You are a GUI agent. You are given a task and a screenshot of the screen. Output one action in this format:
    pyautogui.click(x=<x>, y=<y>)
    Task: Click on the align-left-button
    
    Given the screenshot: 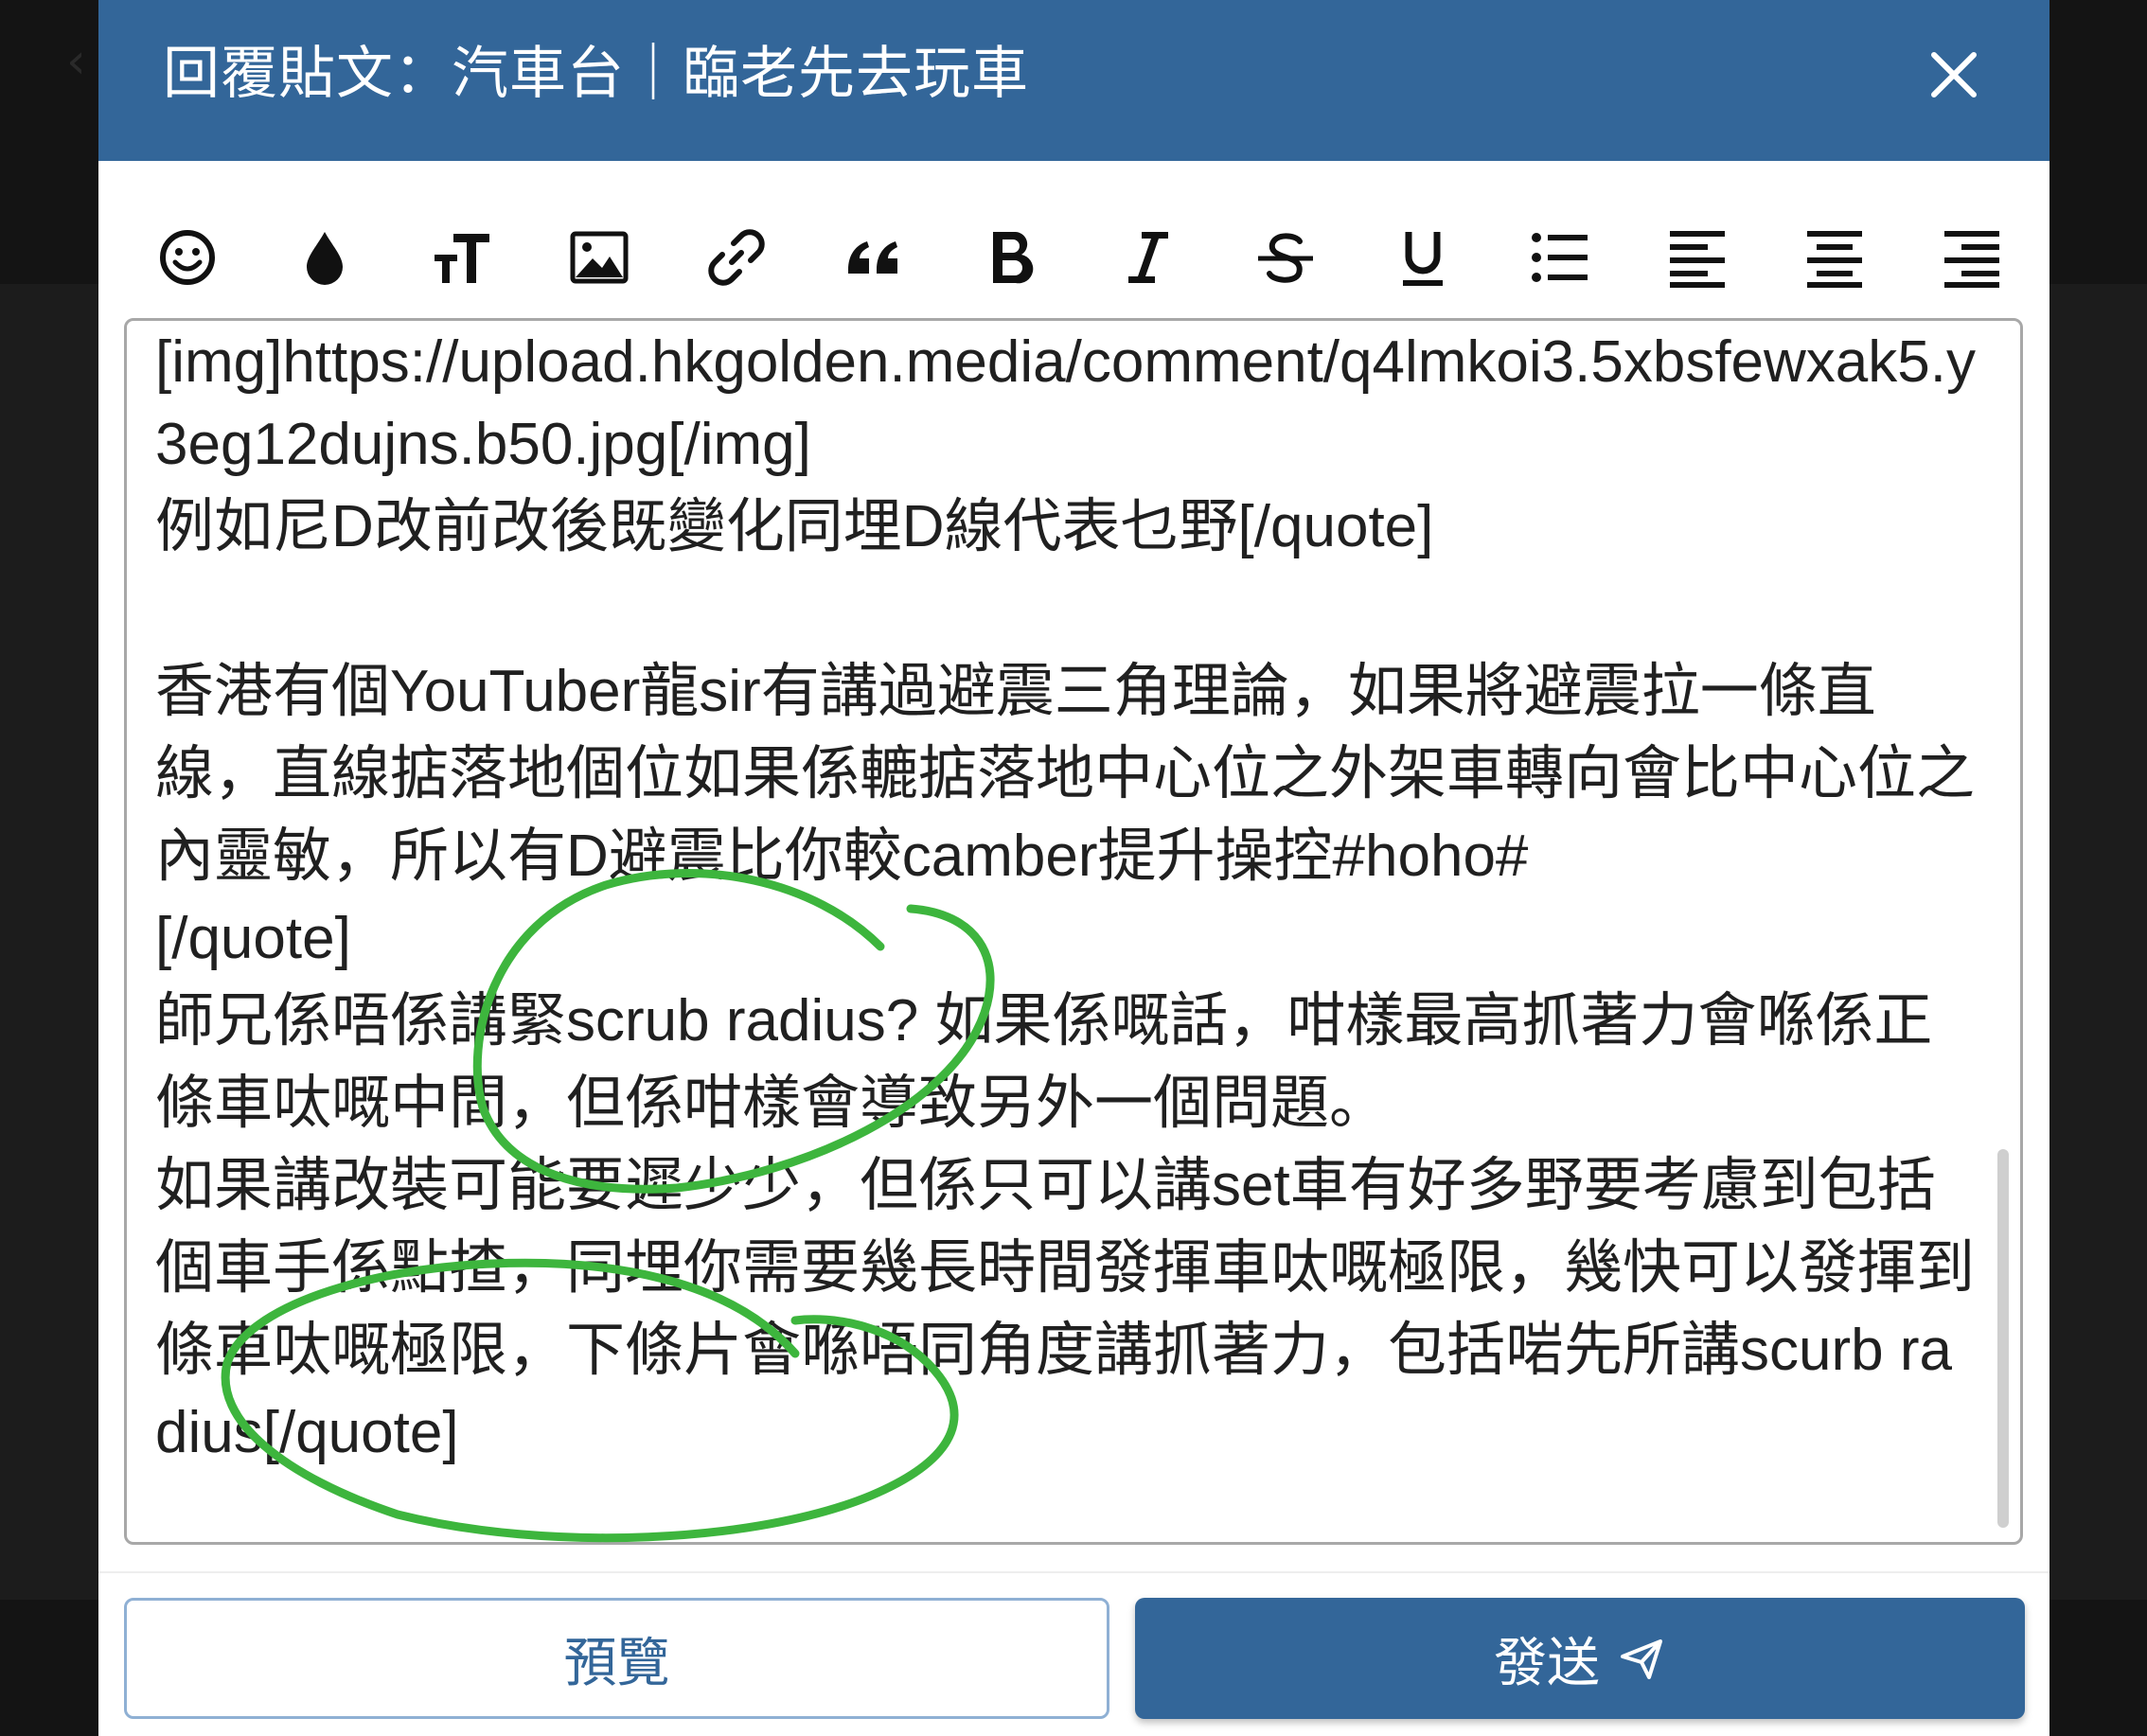 What is the action you would take?
    pyautogui.click(x=1697, y=257)
    